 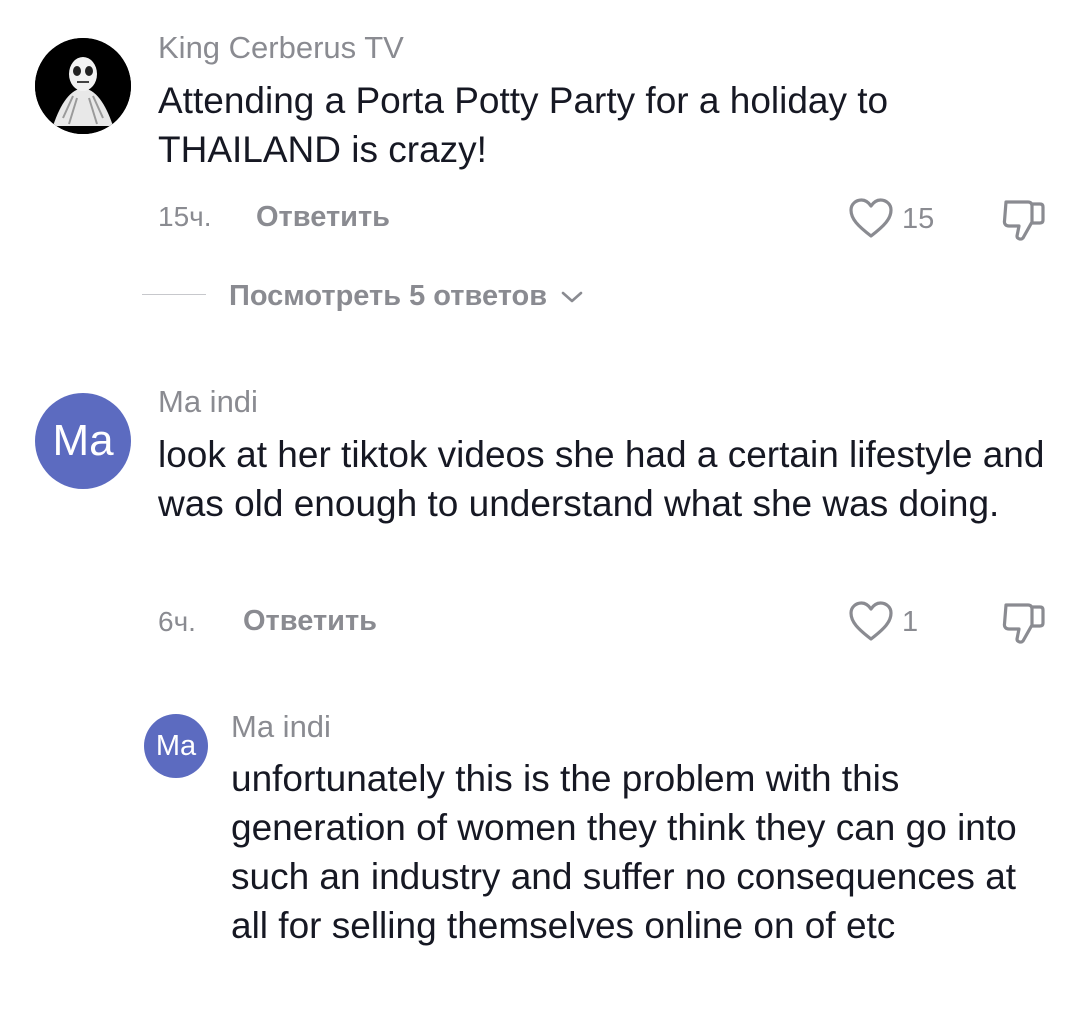 What do you see at coordinates (918, 219) in the screenshot?
I see `like-count: 15` at bounding box center [918, 219].